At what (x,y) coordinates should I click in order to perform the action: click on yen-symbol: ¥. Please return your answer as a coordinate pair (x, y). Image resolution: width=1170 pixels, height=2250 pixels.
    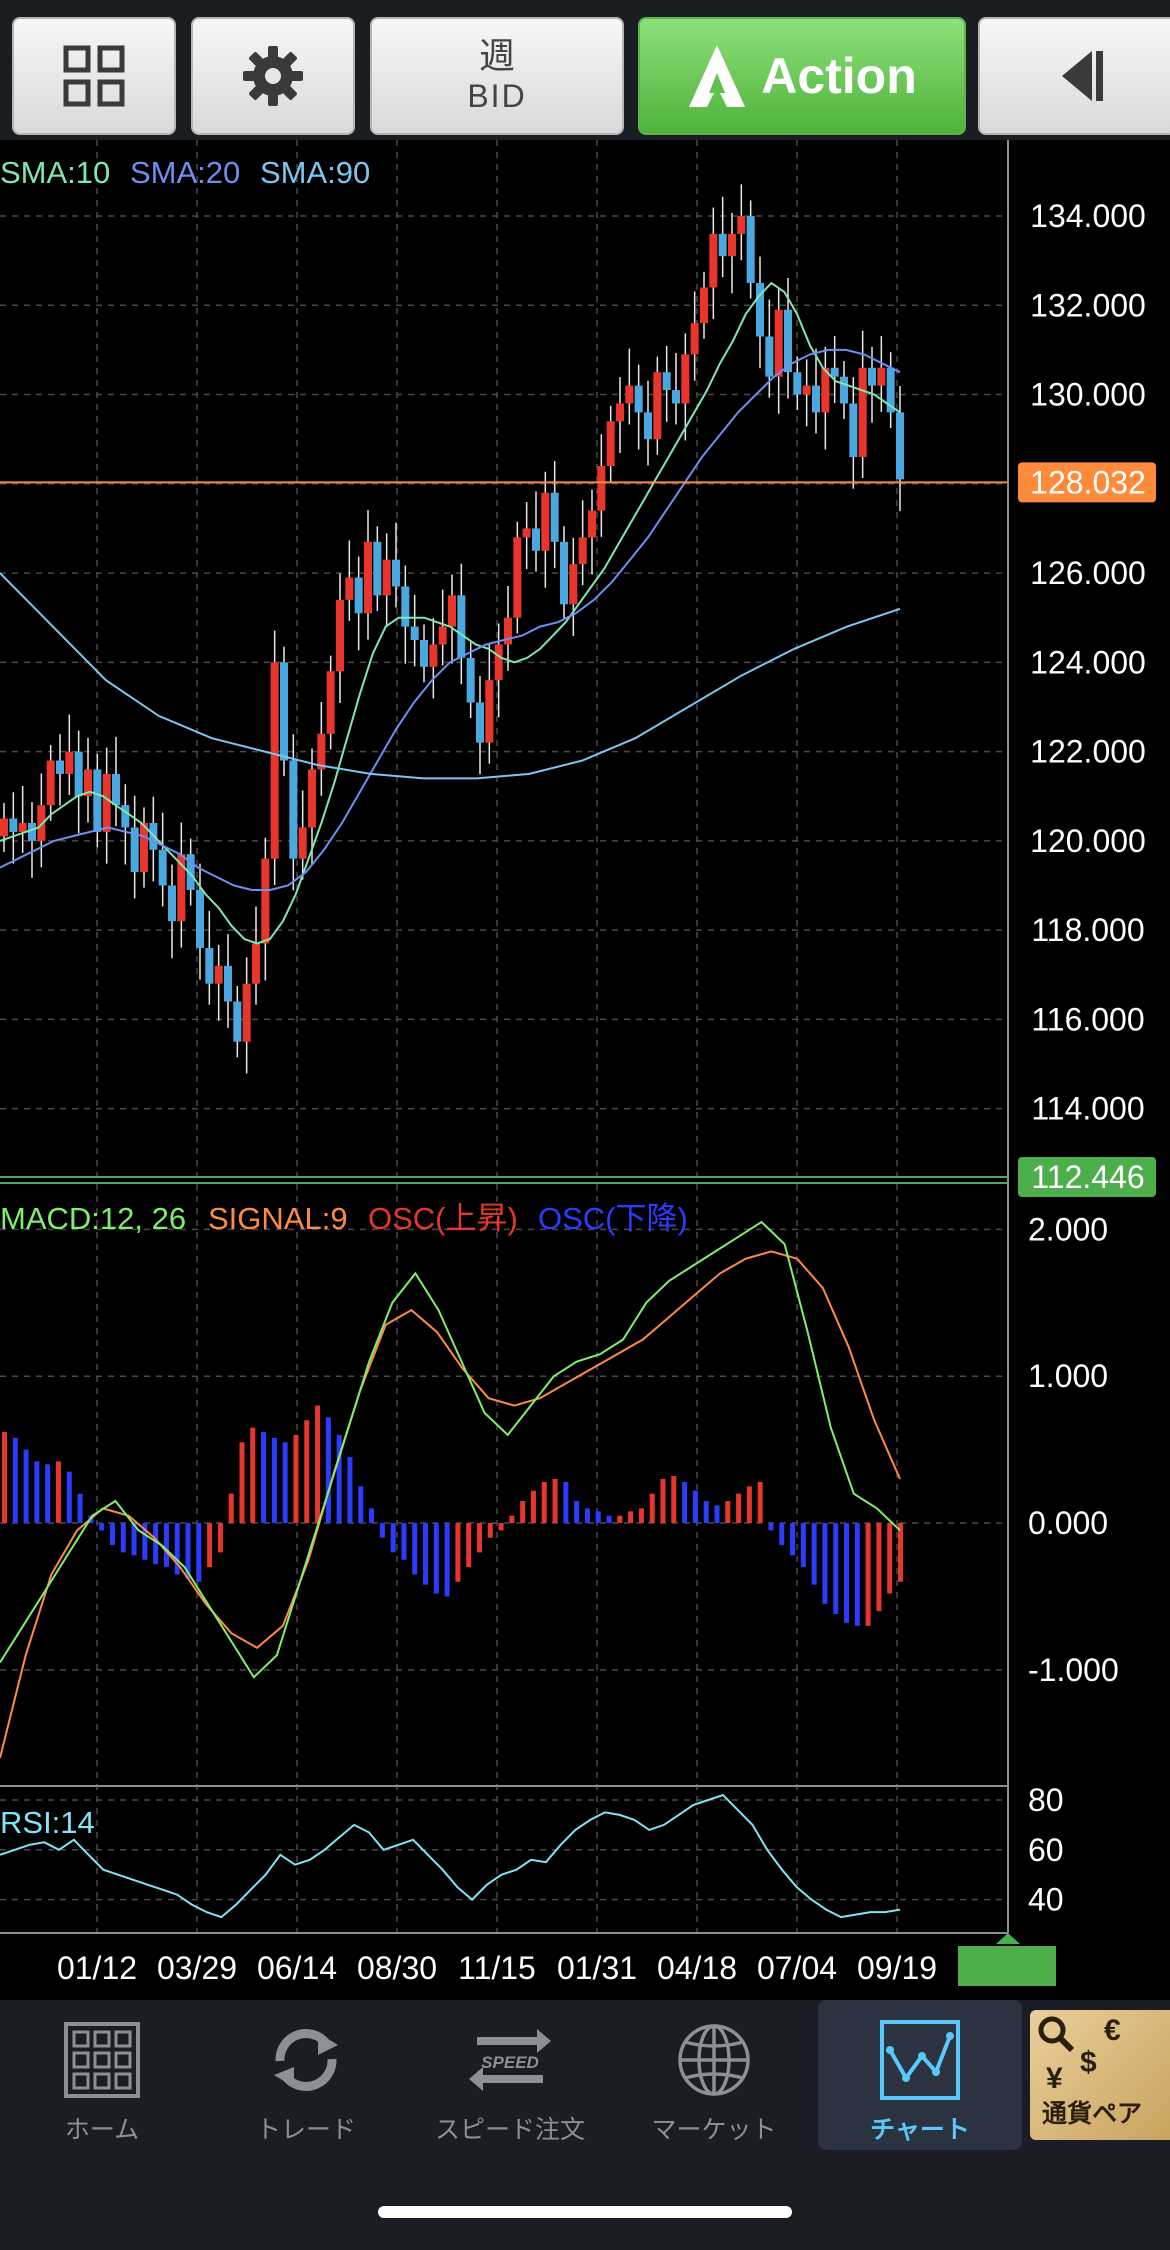
    Looking at the image, I should click on (1054, 2078).